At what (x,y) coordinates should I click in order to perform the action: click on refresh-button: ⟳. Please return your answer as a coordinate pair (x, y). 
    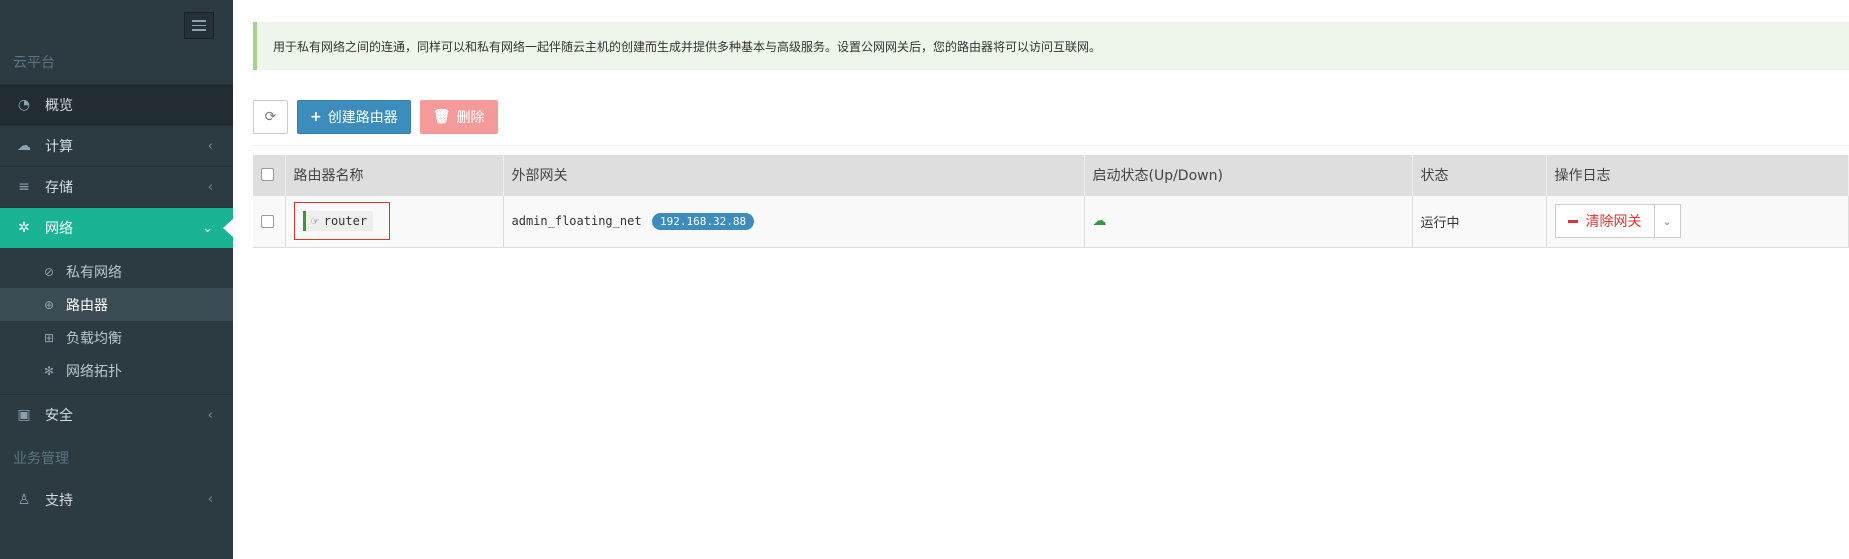
    Looking at the image, I should click on (270, 117).